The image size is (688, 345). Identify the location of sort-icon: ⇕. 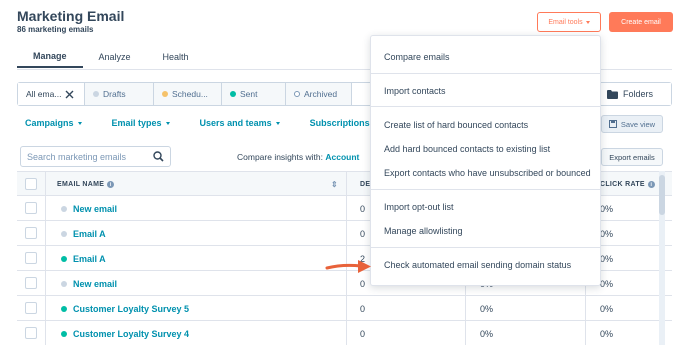
(334, 184).